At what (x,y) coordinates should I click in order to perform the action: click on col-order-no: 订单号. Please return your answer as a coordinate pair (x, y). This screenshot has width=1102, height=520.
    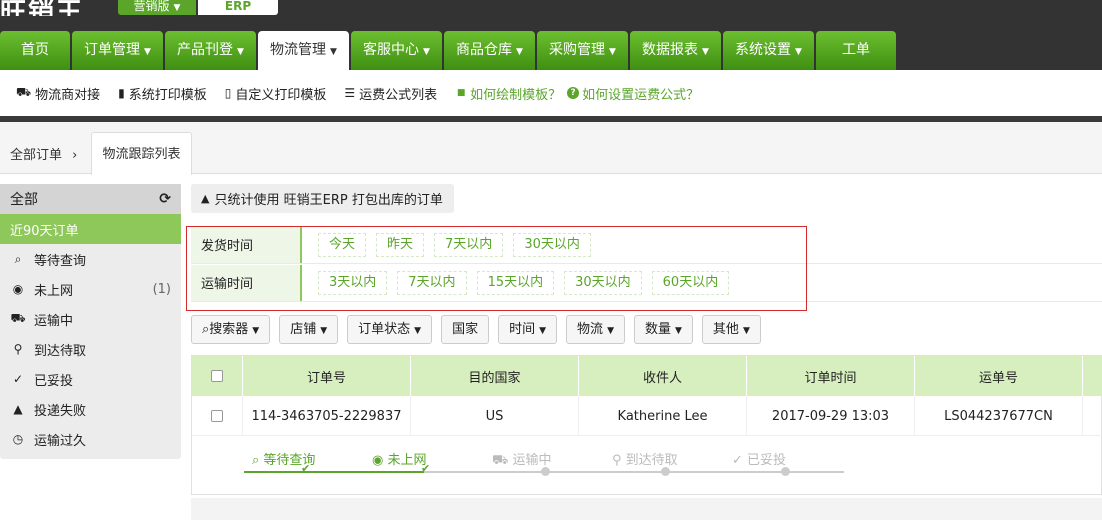
    Looking at the image, I should click on (327, 376).